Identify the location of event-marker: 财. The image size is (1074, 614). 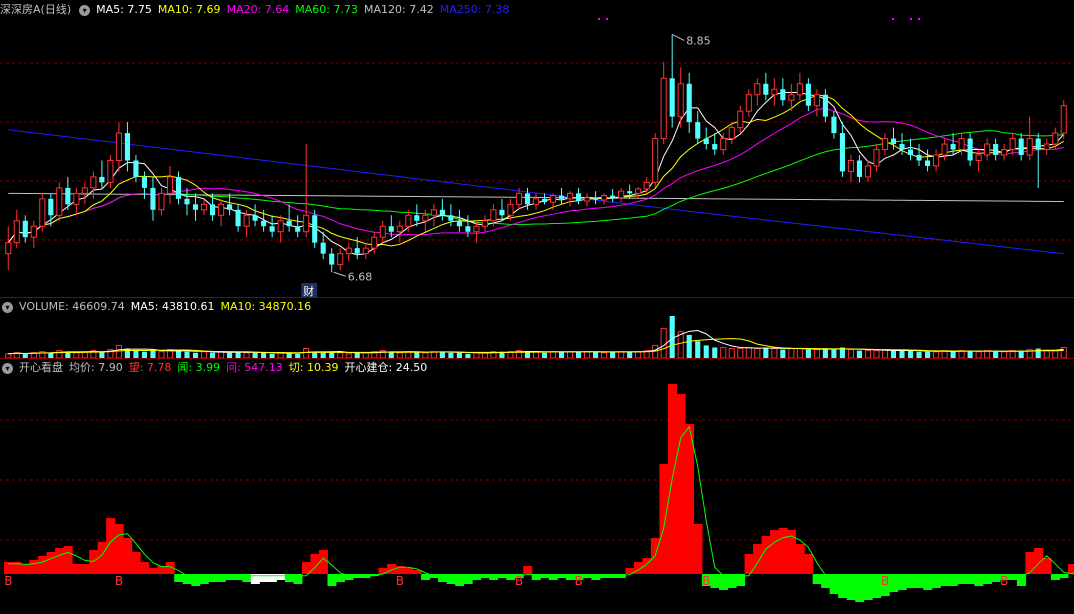
(308, 291).